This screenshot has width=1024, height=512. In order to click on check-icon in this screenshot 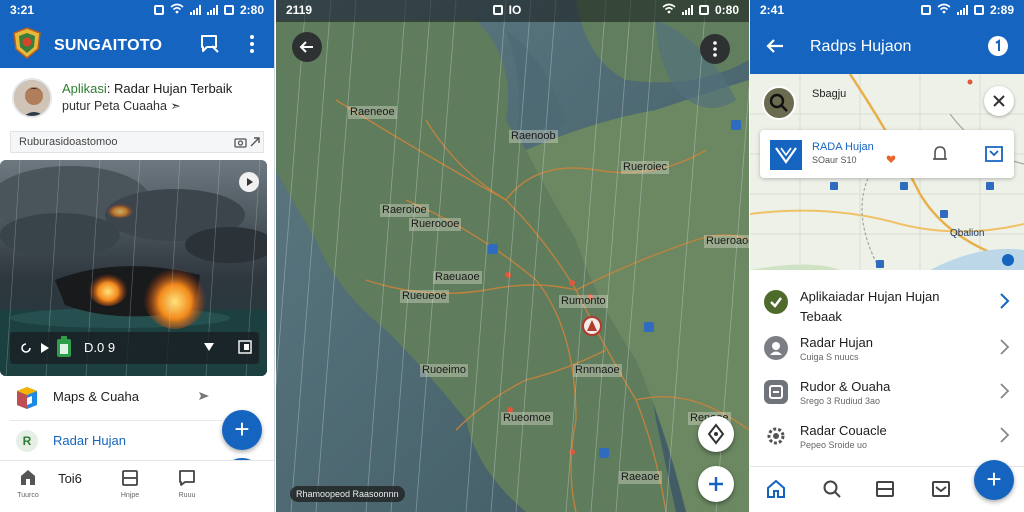, I will do `click(776, 302)`.